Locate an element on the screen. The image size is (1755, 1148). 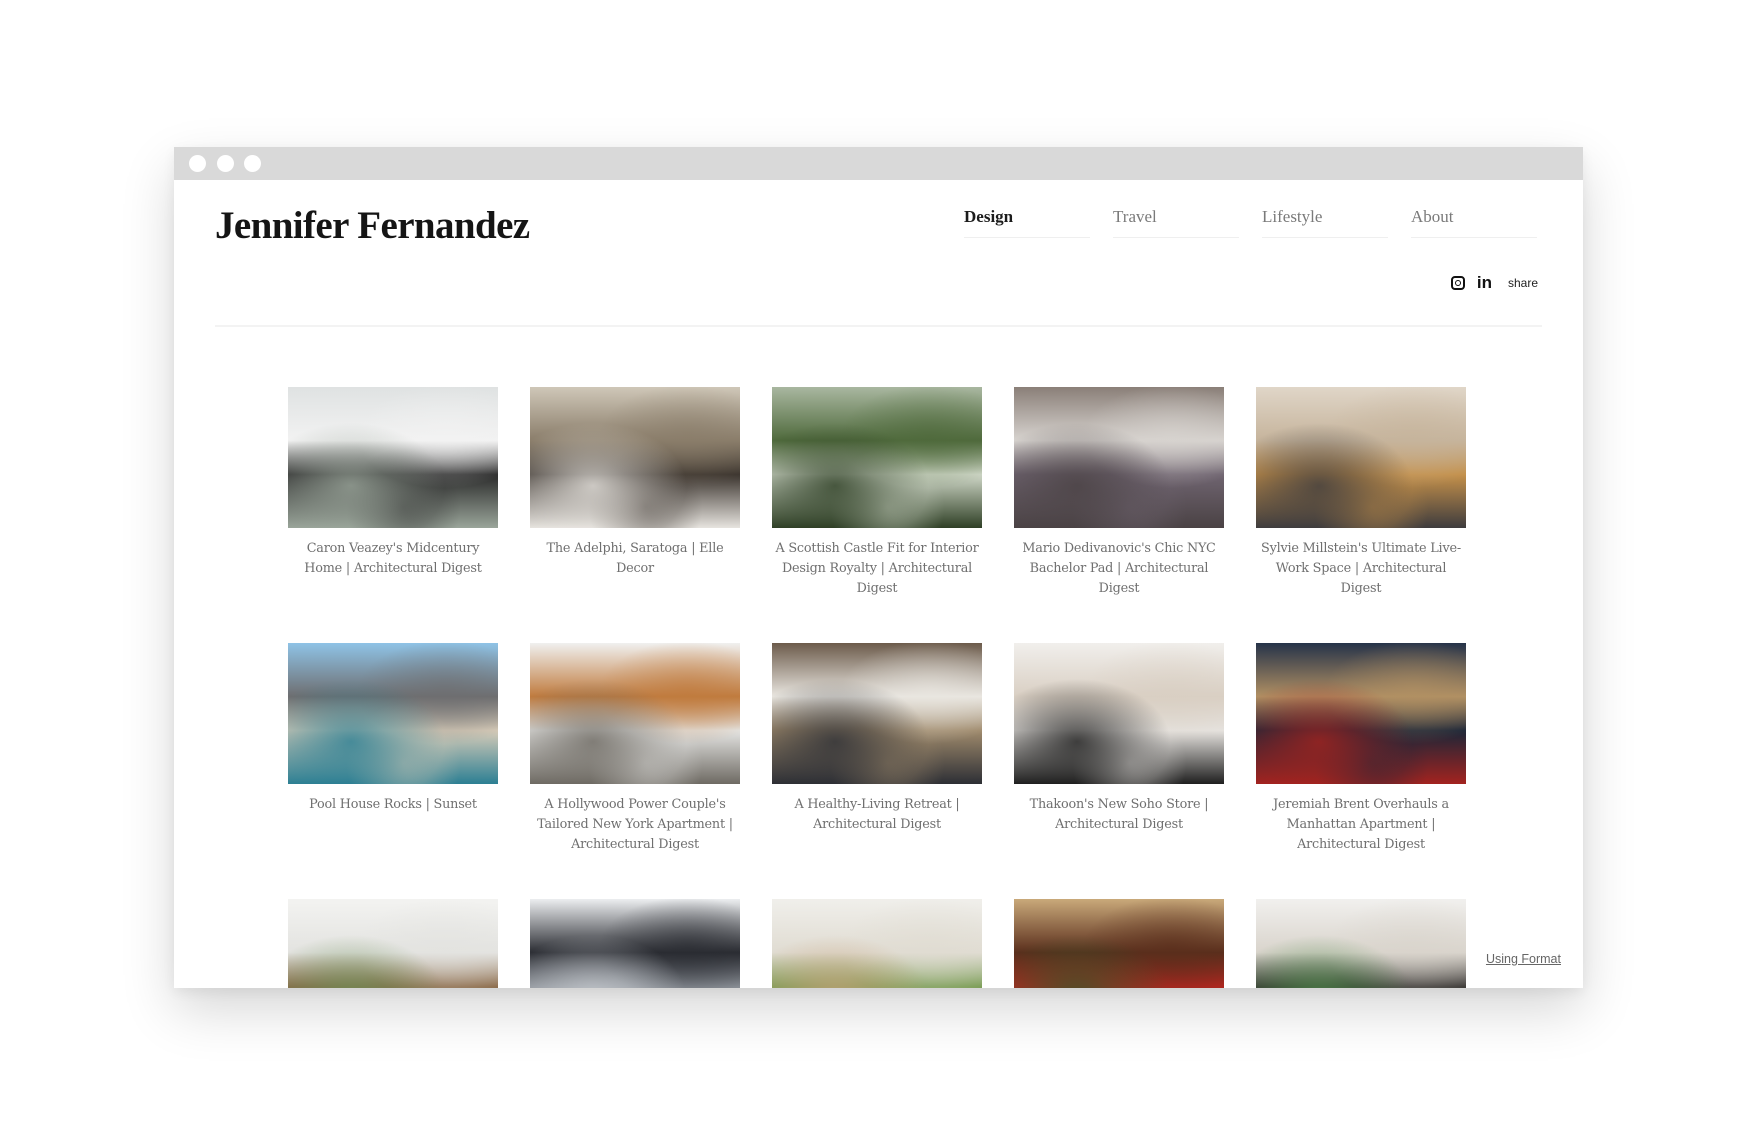
nav-item-design: Design is located at coordinates (1027, 222).